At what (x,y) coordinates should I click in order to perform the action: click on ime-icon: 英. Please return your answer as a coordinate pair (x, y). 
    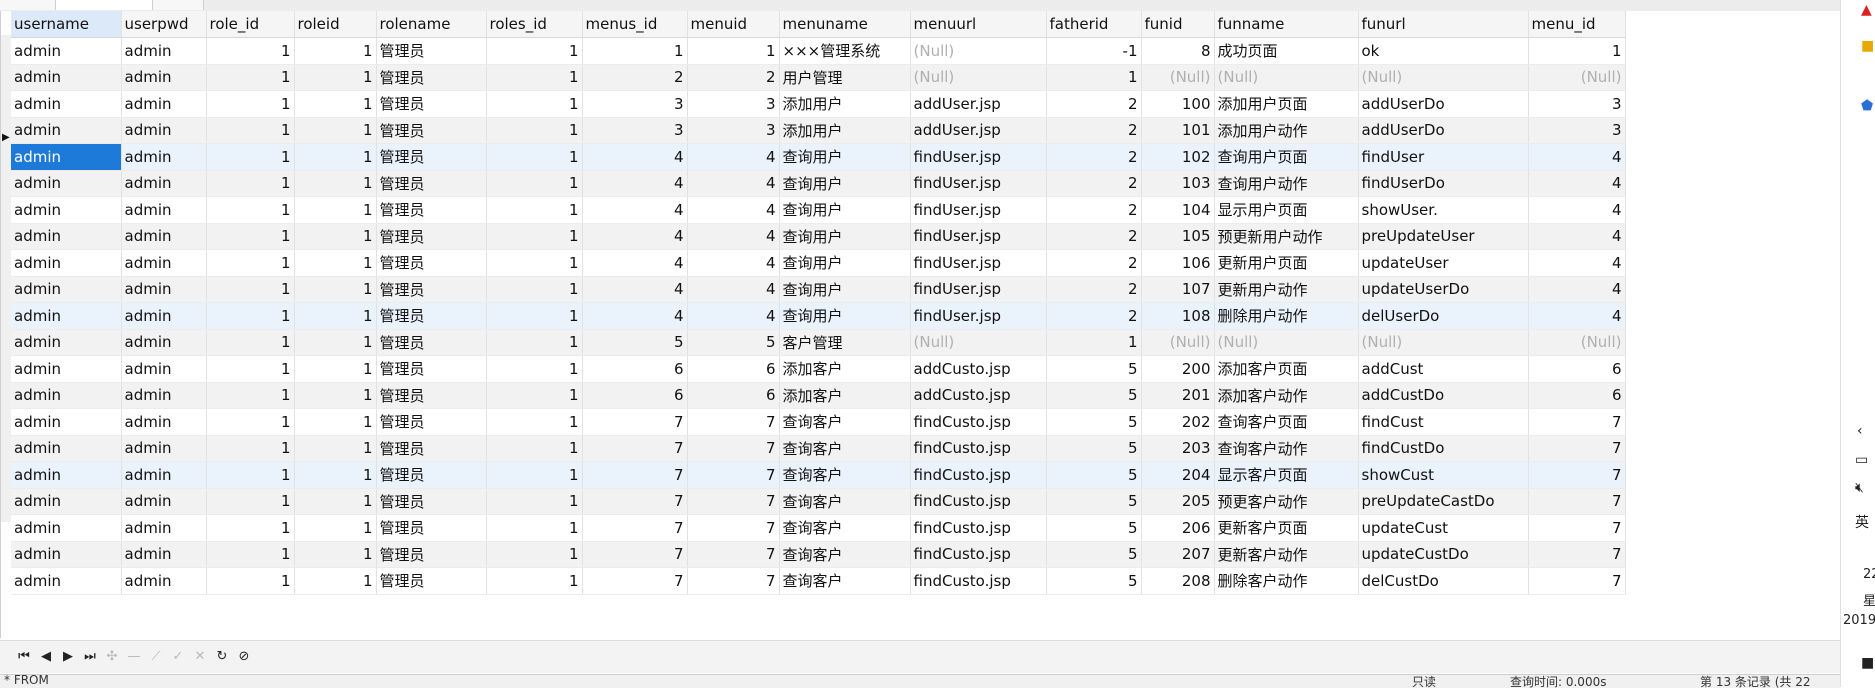
    Looking at the image, I should click on (1862, 522).